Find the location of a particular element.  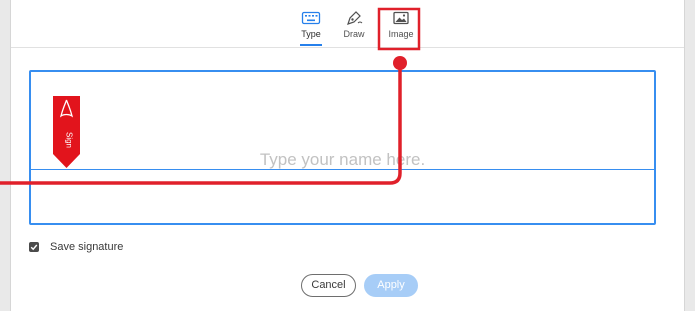

tab-draw: Draw is located at coordinates (354, 28).